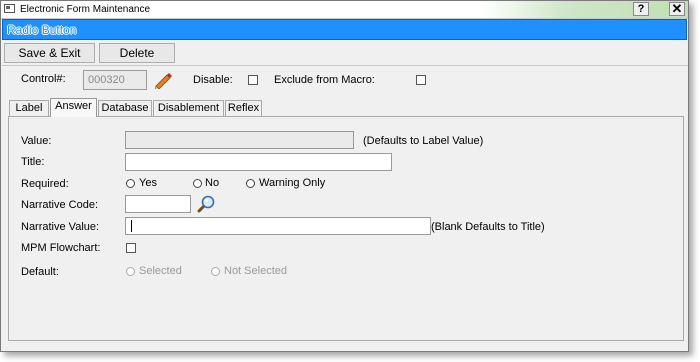 This screenshot has height=362, width=700. What do you see at coordinates (197, 183) in the screenshot?
I see `required-no-radio` at bounding box center [197, 183].